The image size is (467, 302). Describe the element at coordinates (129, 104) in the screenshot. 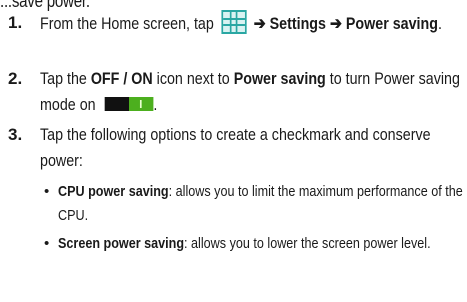

I see `on-toggle-icon` at that location.